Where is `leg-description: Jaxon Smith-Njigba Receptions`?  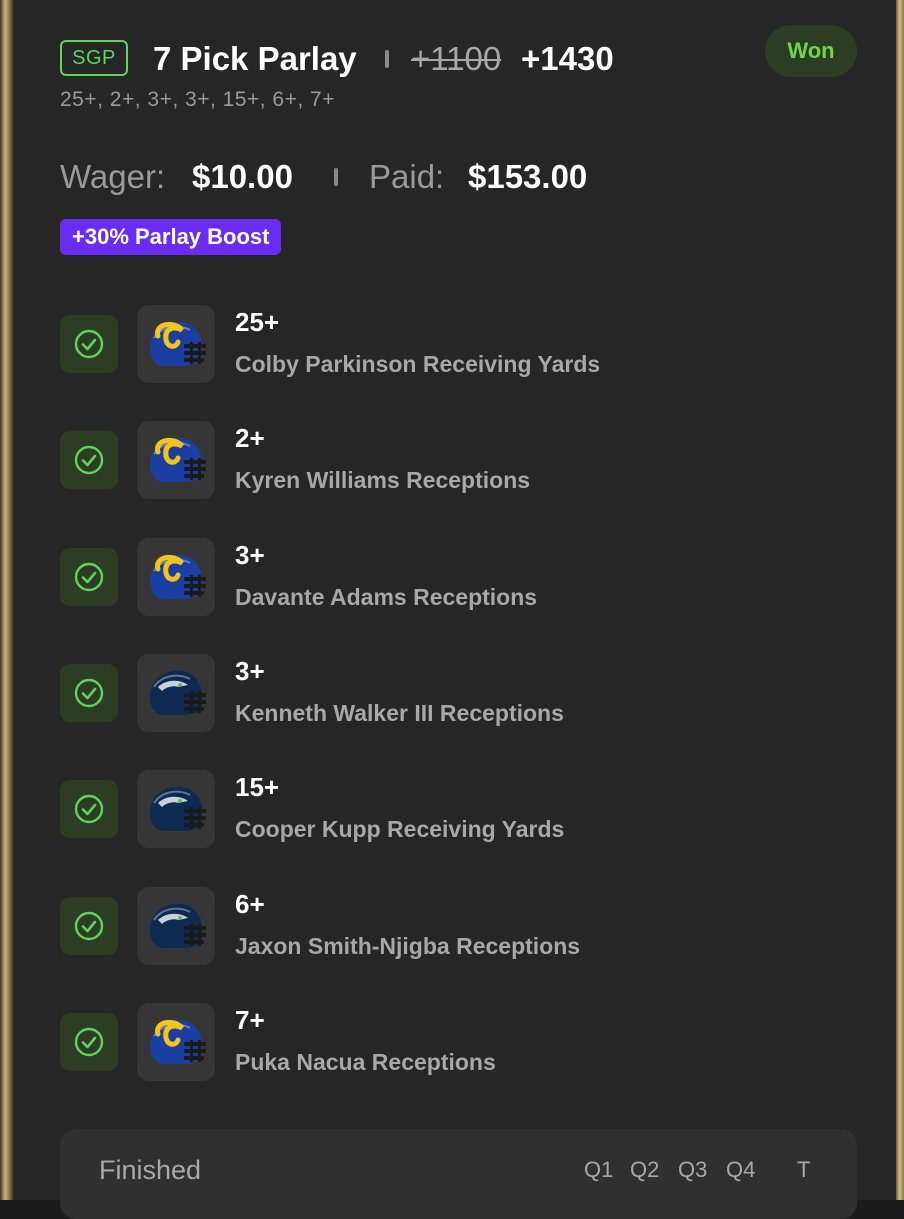 leg-description: Jaxon Smith-Njigba Receptions is located at coordinates (408, 946).